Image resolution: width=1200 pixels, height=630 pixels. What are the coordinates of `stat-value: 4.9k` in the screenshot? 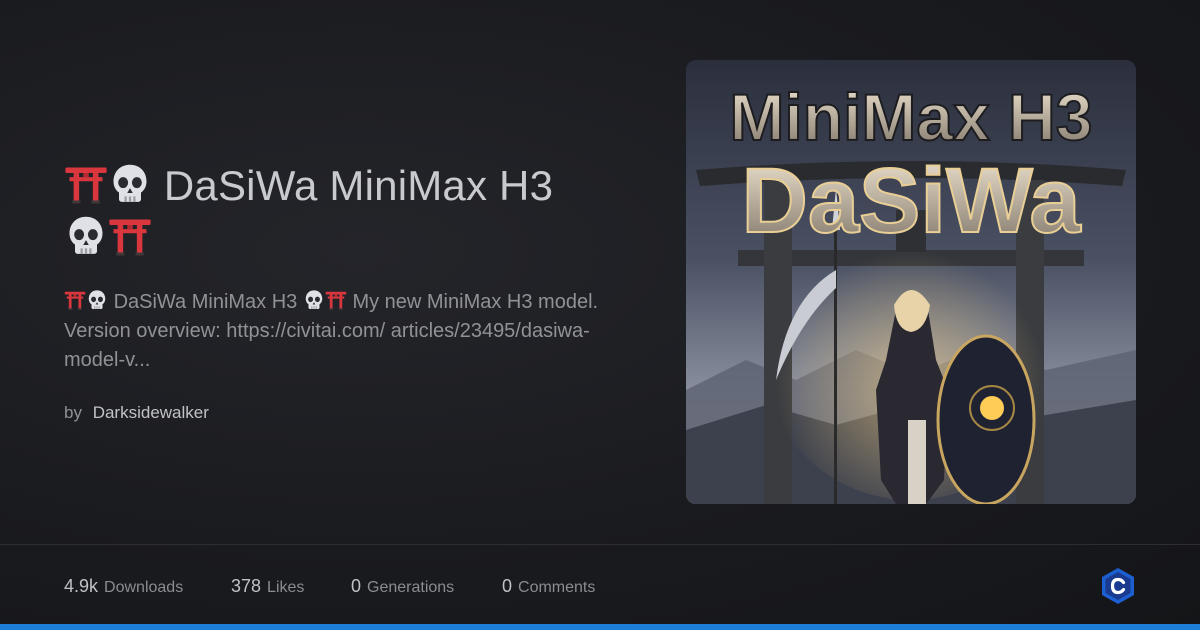 It's located at (81, 586).